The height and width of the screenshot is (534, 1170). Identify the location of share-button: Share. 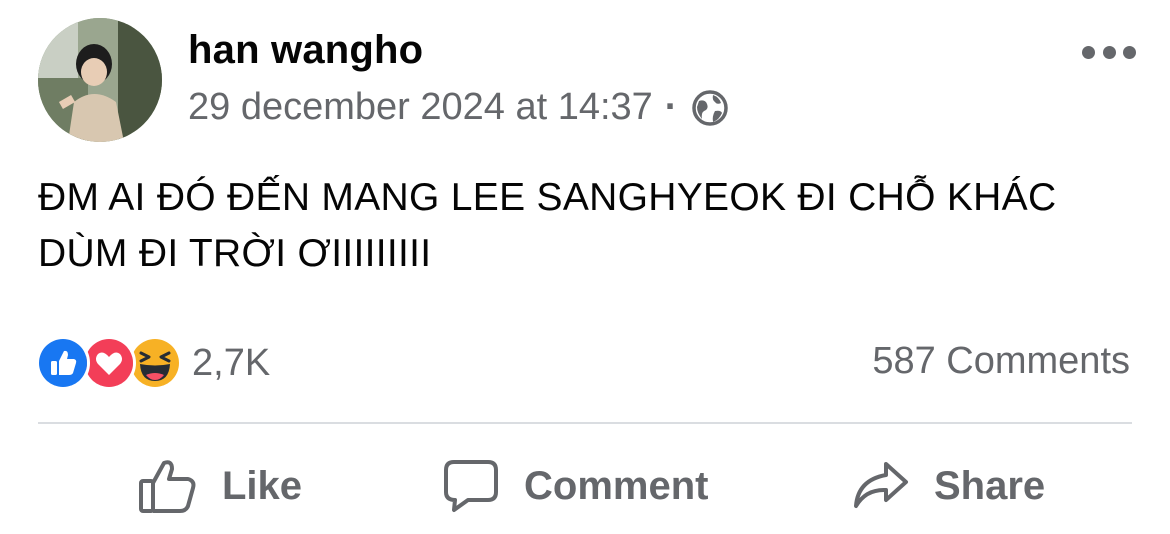
(948, 486).